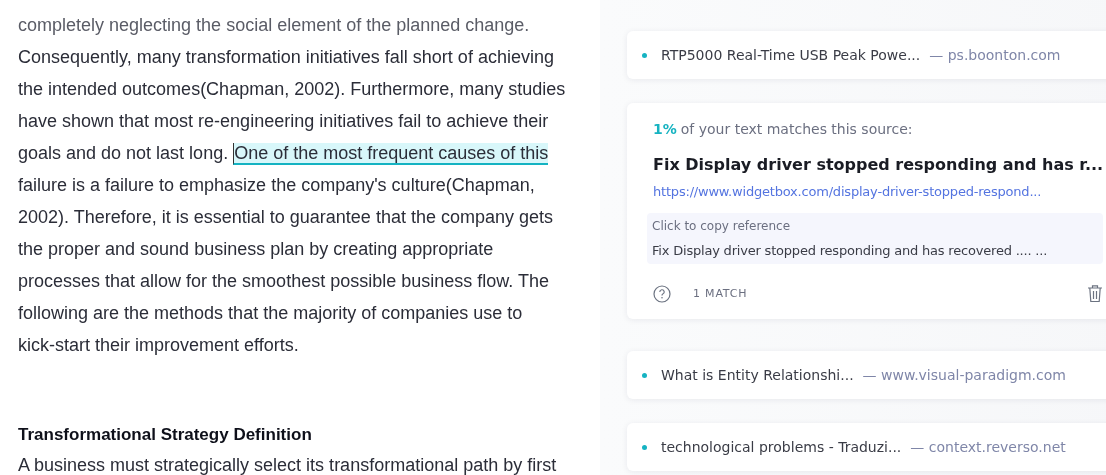 The image size is (1106, 475). Describe the element at coordinates (964, 375) in the screenshot. I see `source-domain: — www.visual-paradigm.com` at that location.